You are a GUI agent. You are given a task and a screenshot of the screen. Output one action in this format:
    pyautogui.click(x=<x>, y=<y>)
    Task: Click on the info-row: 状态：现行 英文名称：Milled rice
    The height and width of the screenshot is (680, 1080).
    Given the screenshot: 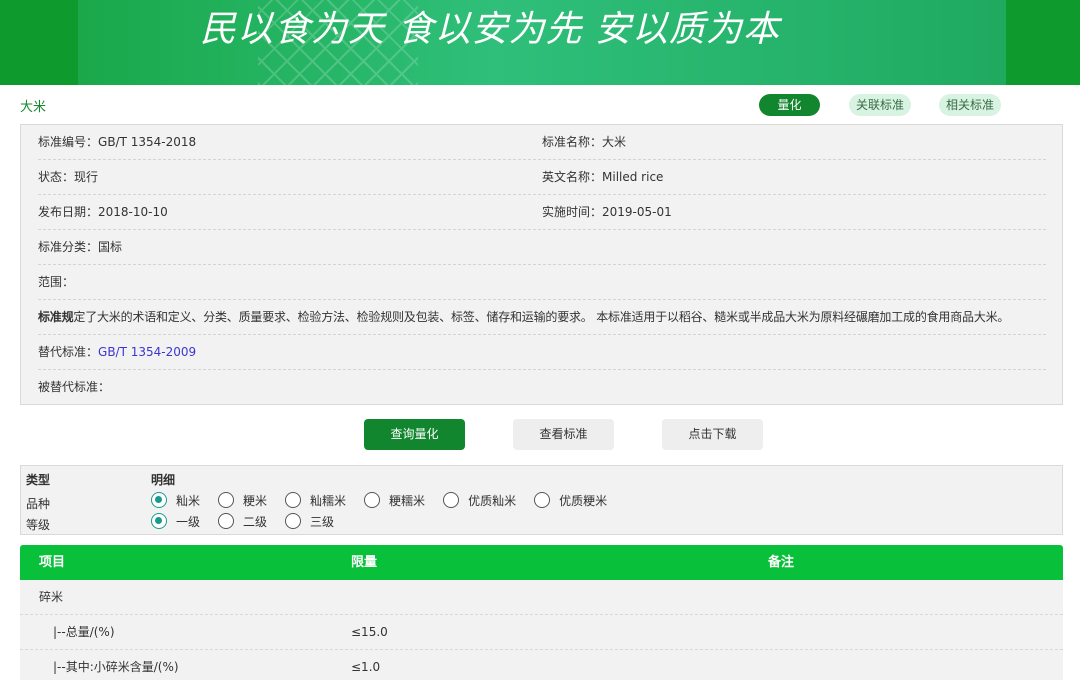 What is the action you would take?
    pyautogui.click(x=542, y=177)
    